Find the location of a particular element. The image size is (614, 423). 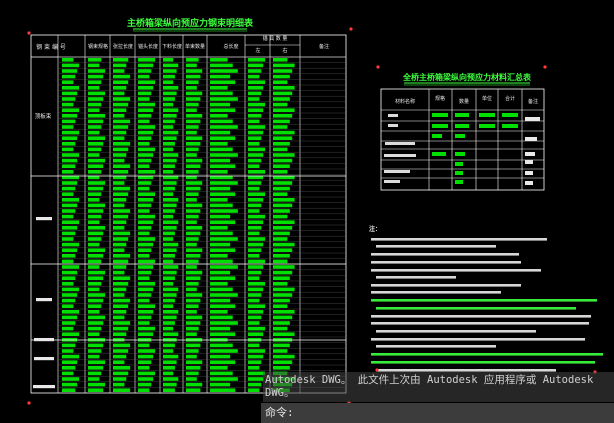

t2-header-material: 材料名称 is located at coordinates (405, 101).